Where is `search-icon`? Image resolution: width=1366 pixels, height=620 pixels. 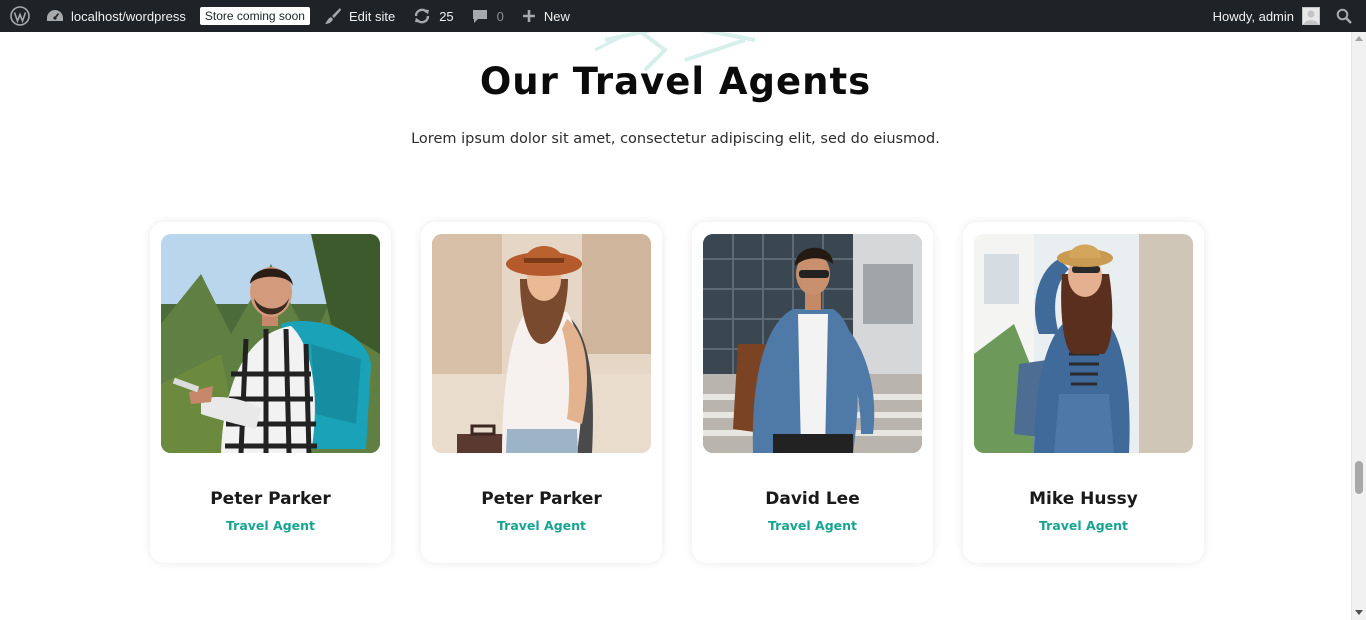 search-icon is located at coordinates (1346, 16).